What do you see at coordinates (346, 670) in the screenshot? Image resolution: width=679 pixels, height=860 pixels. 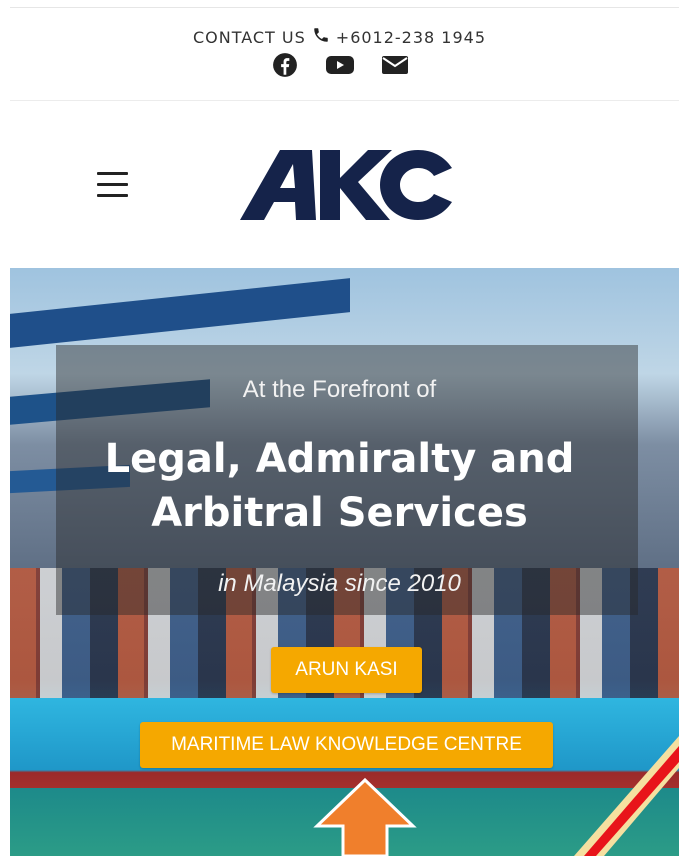 I see `arun-kasi-button: ARUN KASI` at bounding box center [346, 670].